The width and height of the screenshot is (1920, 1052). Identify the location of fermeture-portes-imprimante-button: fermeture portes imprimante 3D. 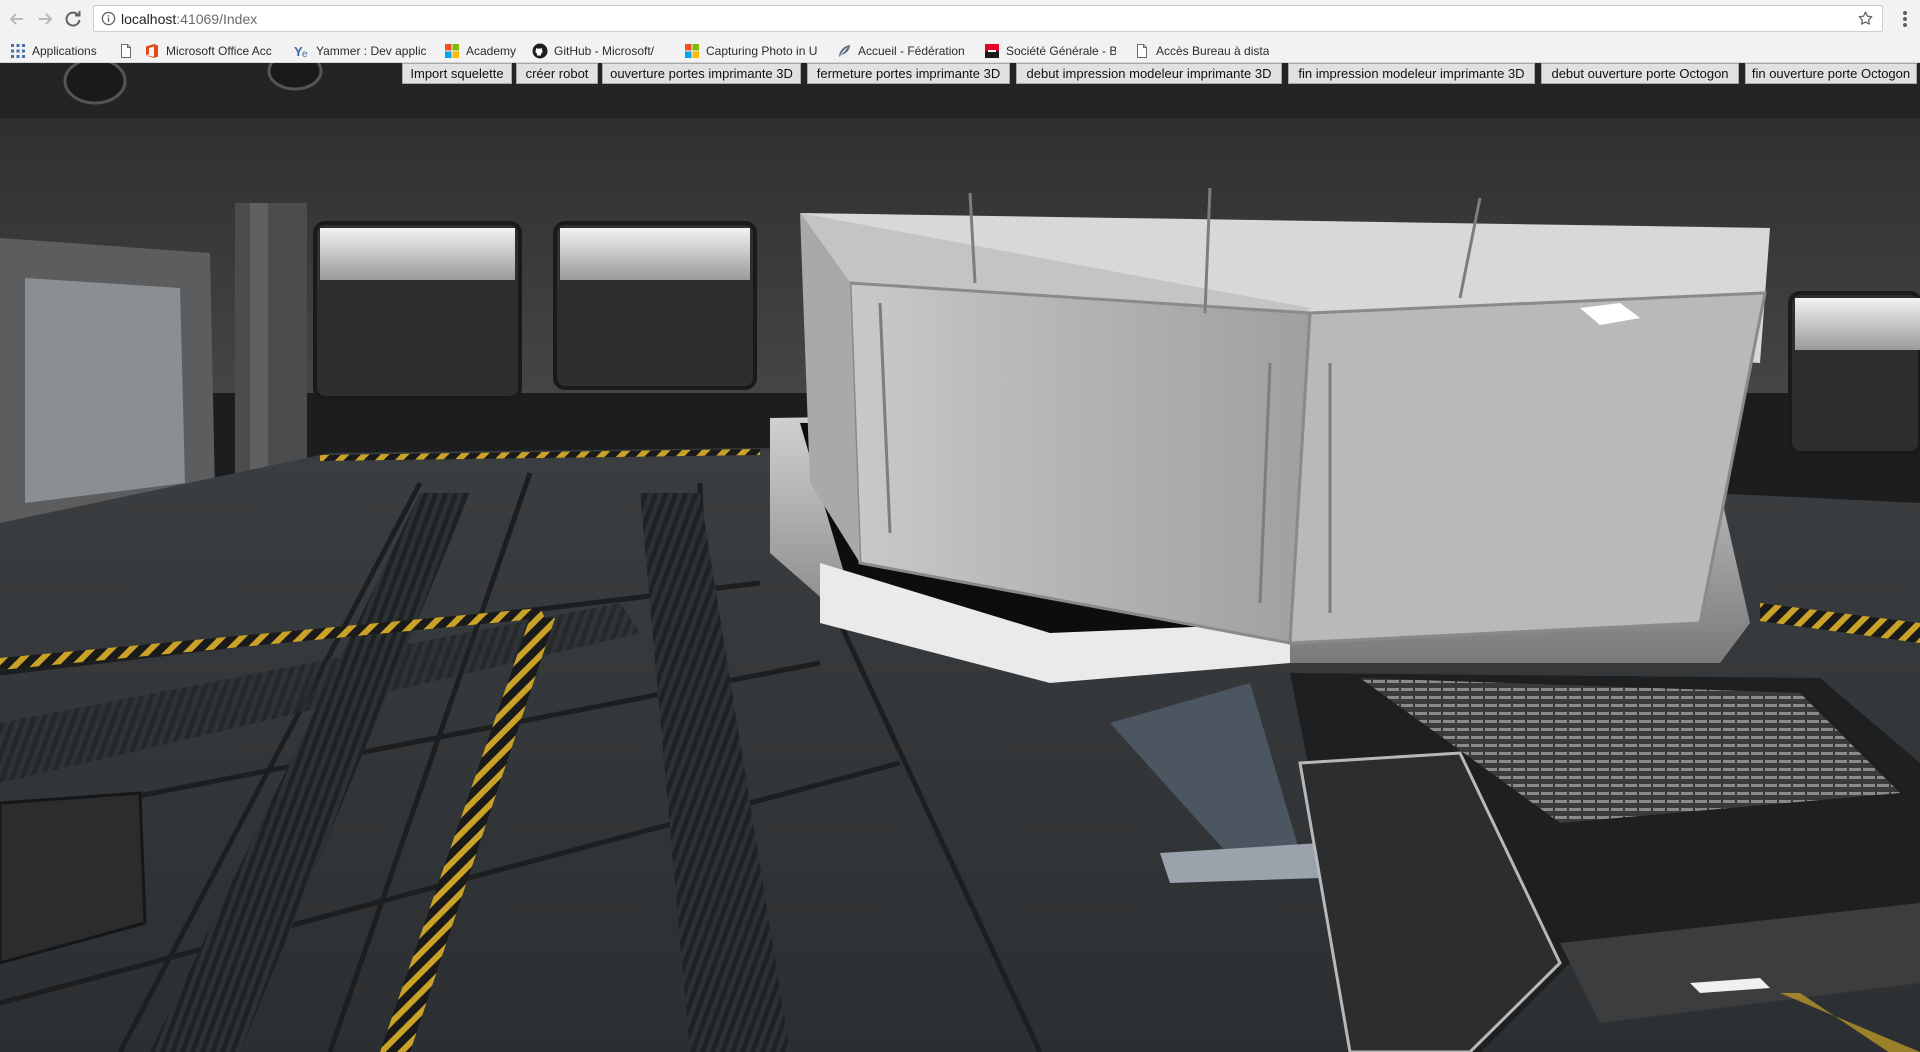
(908, 73).